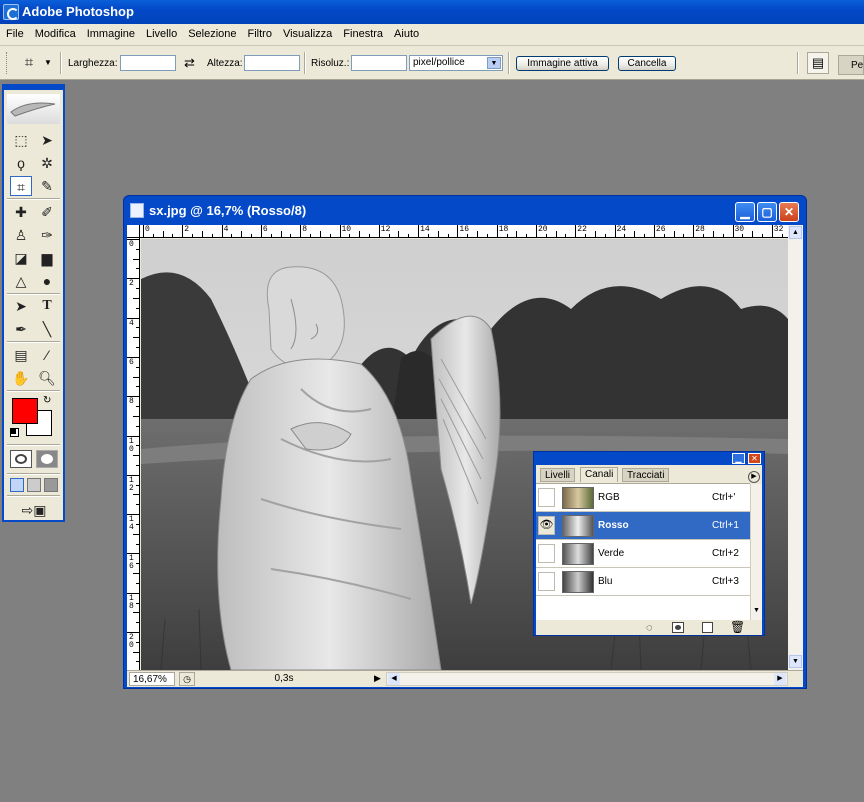 Image resolution: width=864 pixels, height=802 pixels. Describe the element at coordinates (17, 485) in the screenshot. I see `standard-screen-mode-icon` at that location.